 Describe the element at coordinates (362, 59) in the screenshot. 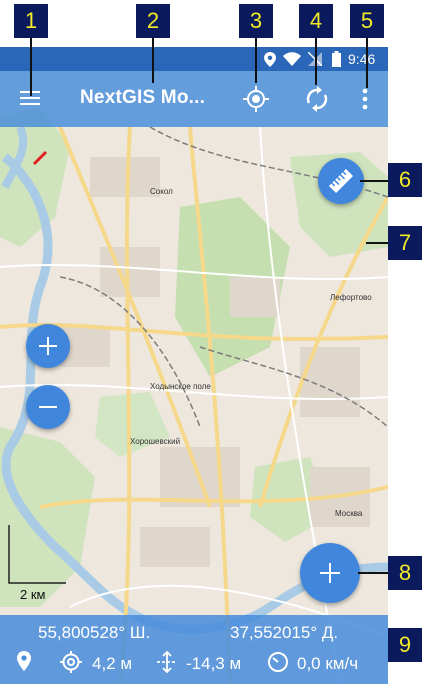

I see `status-time: 9:46` at that location.